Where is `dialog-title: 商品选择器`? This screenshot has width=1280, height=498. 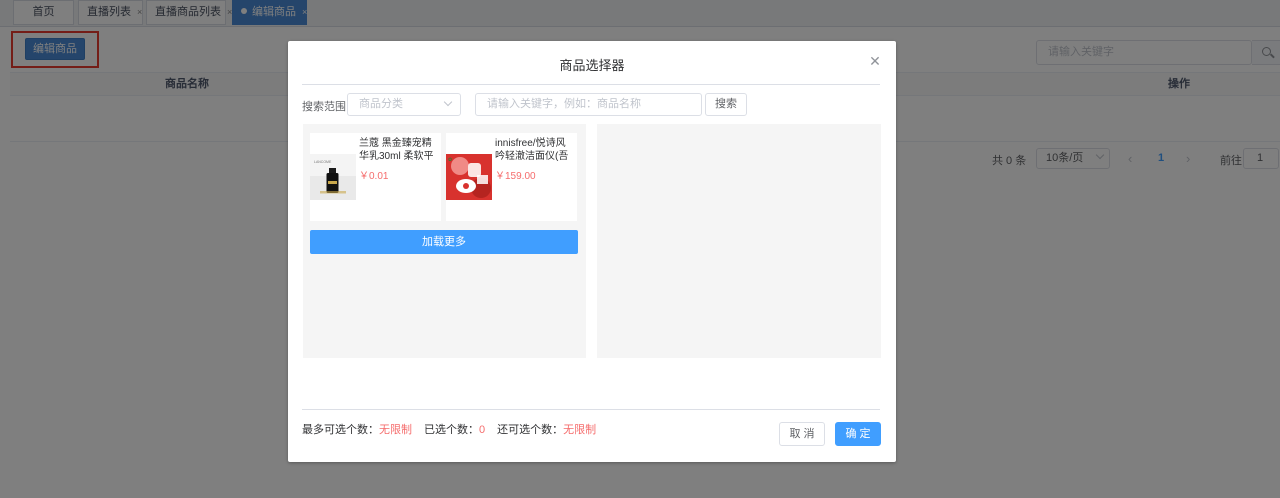
dialog-title: 商品选择器 is located at coordinates (592, 65).